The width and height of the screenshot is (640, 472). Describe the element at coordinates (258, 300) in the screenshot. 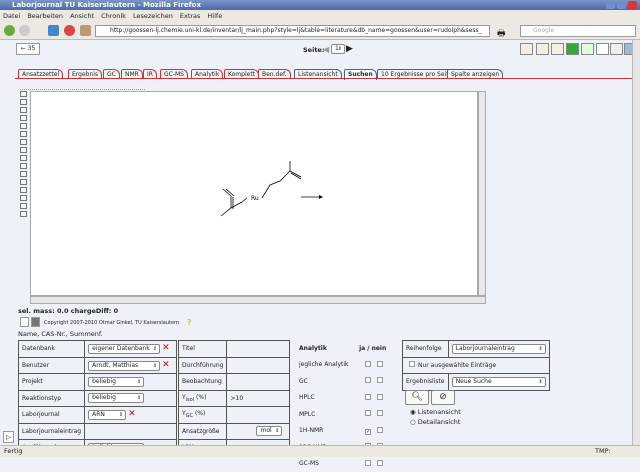

I see `editor-horizontal-scrollbar` at that location.